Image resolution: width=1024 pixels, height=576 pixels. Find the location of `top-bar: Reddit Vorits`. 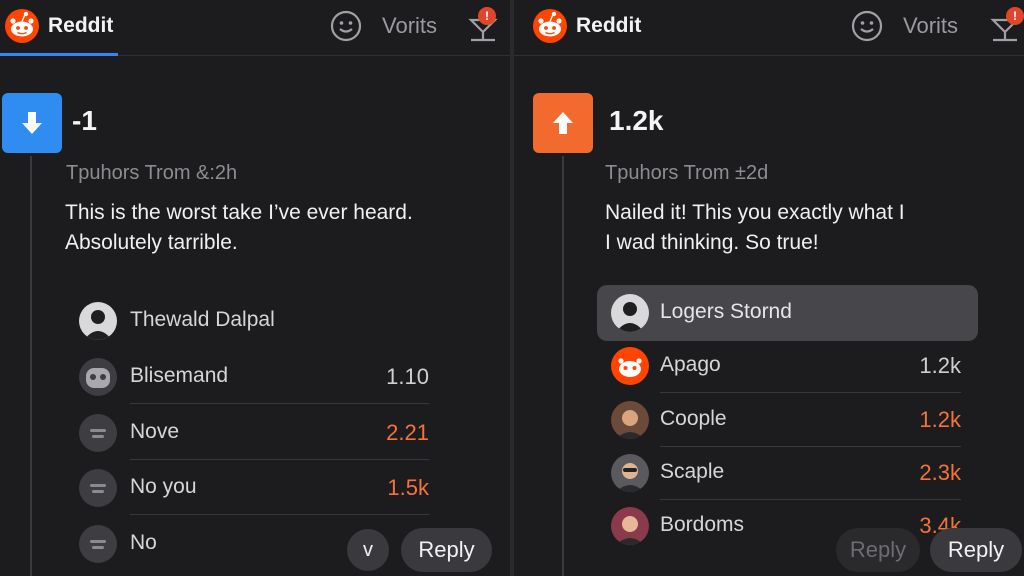

top-bar: Reddit Vorits is located at coordinates (769, 28).